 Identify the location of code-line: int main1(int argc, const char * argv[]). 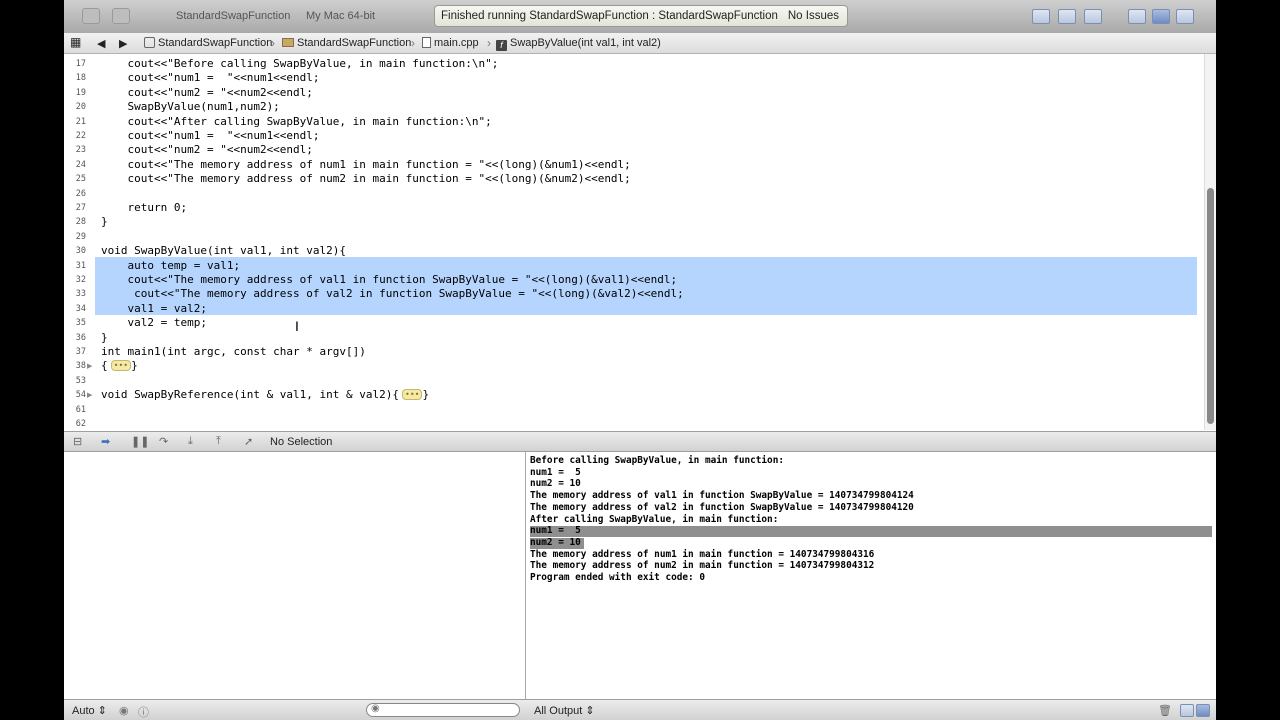
(233, 351).